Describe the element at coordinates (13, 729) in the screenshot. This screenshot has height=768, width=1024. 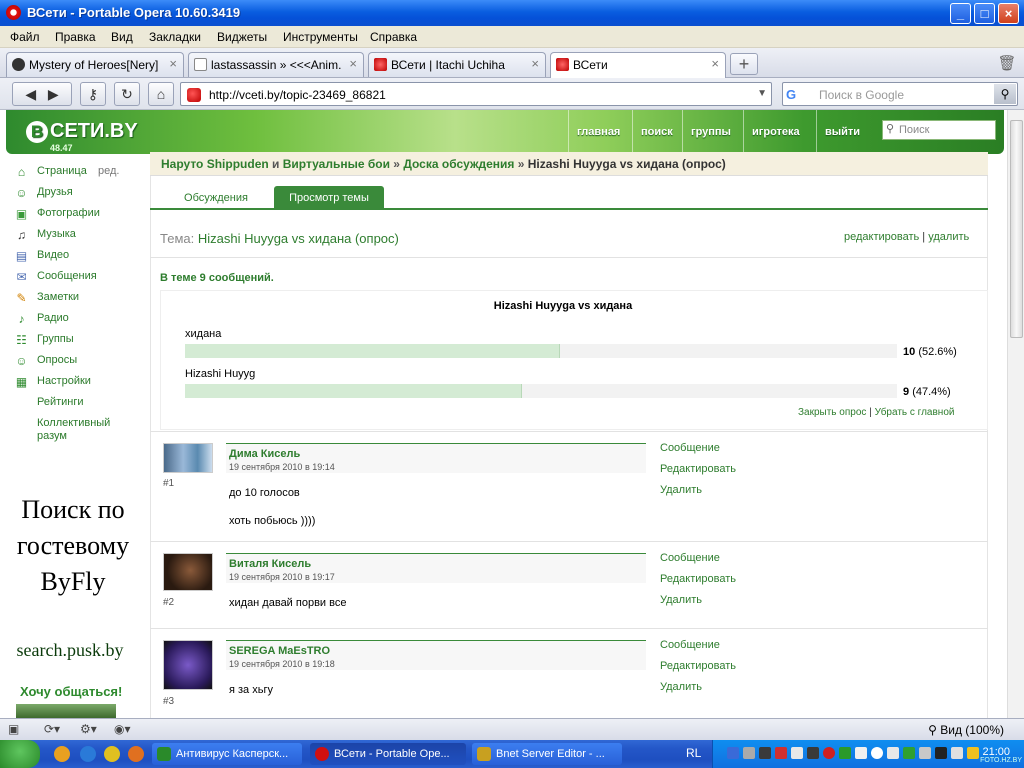
I see `panel-toggle-icon: ▣` at that location.